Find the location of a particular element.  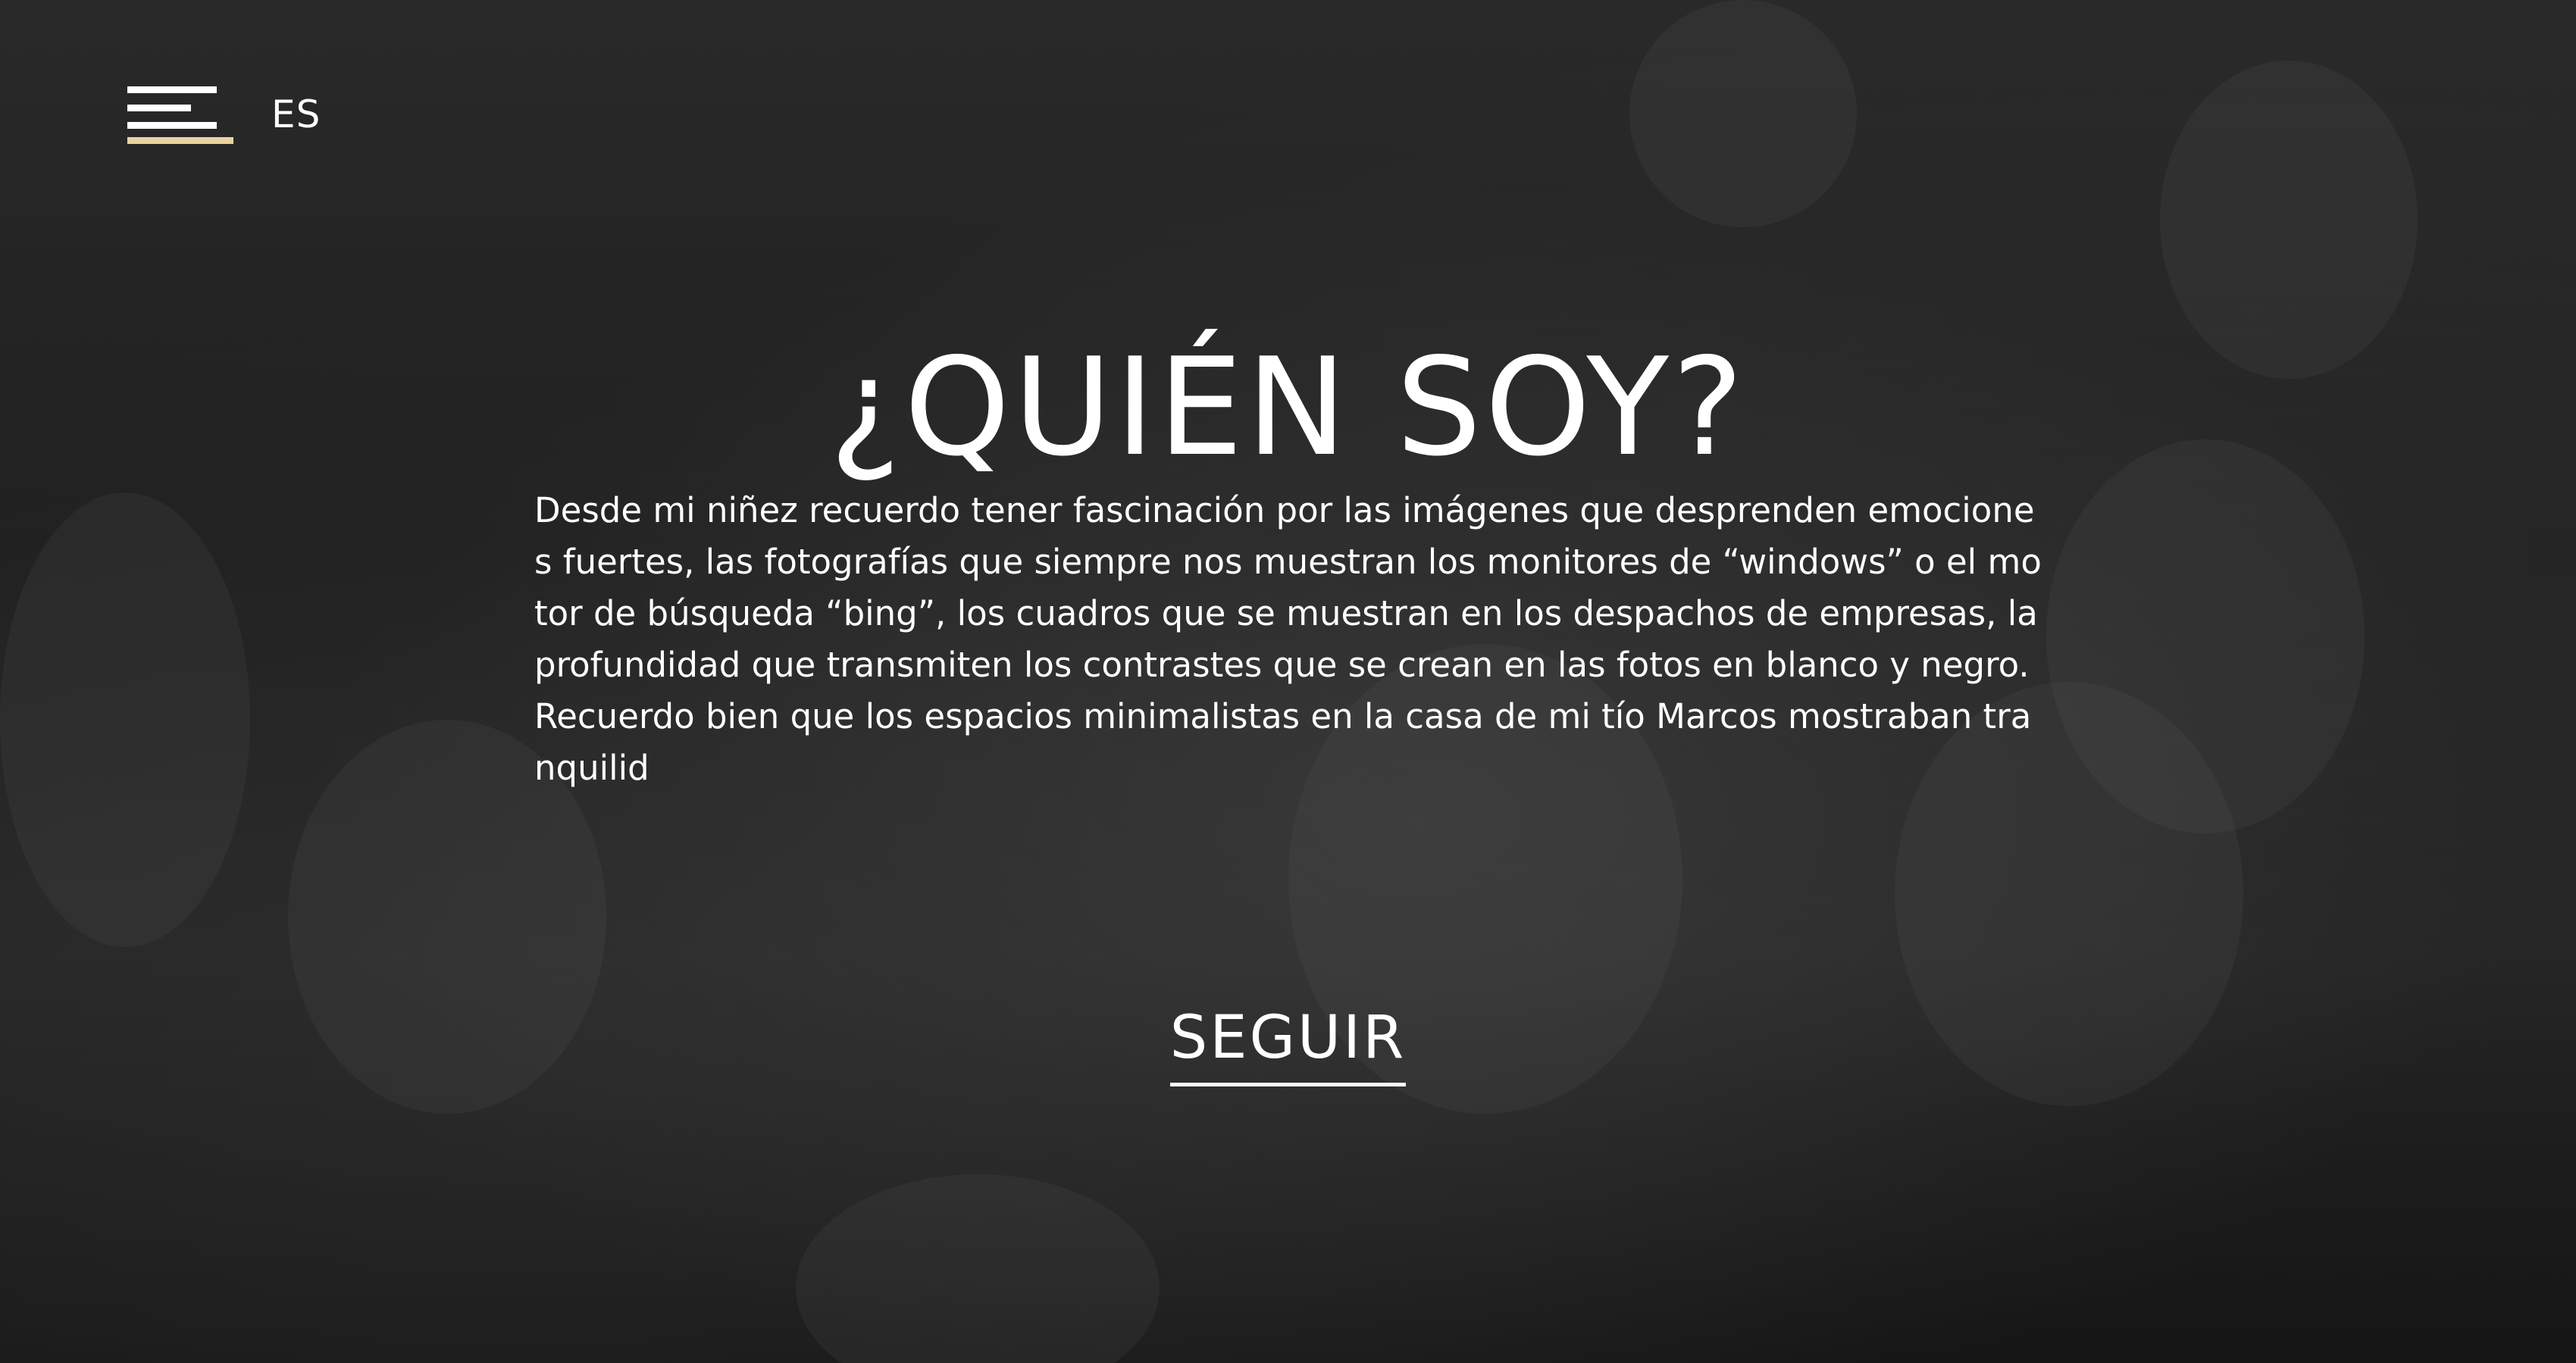

language-selector: ES is located at coordinates (296, 114).